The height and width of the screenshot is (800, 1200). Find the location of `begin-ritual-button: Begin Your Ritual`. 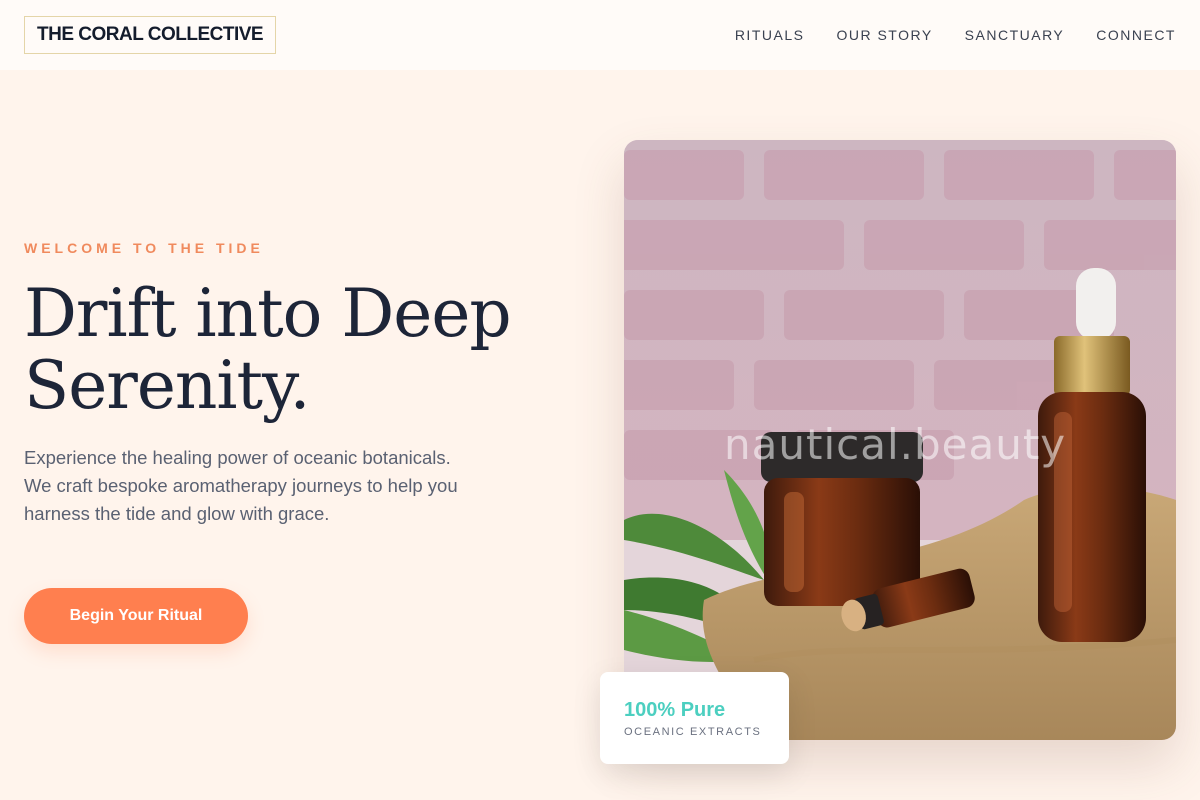

begin-ritual-button: Begin Your Ritual is located at coordinates (136, 616).